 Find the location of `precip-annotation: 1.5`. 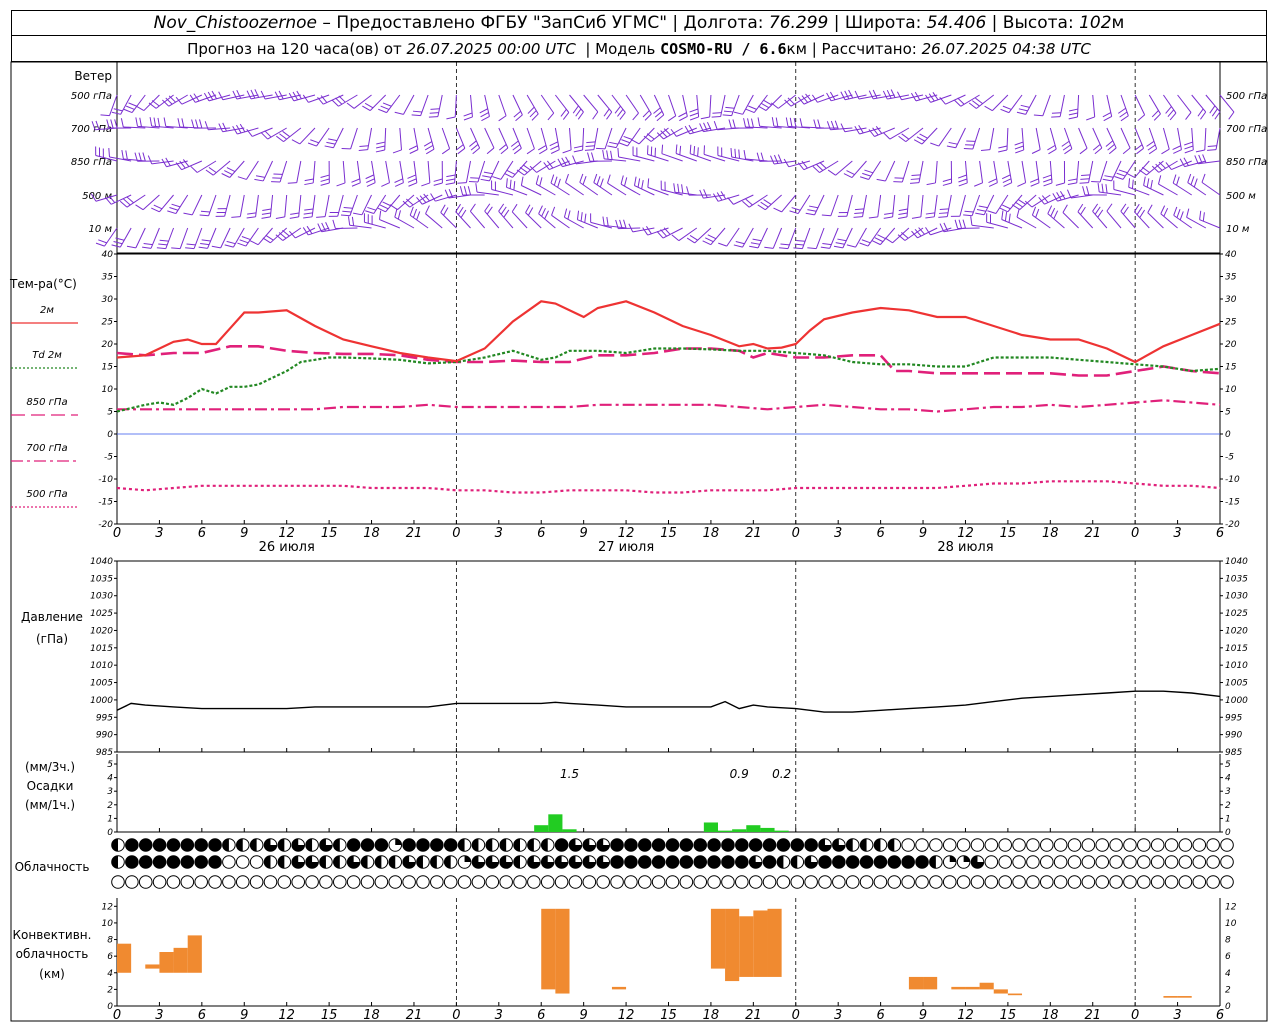

precip-annotation: 1.5 is located at coordinates (569, 774).